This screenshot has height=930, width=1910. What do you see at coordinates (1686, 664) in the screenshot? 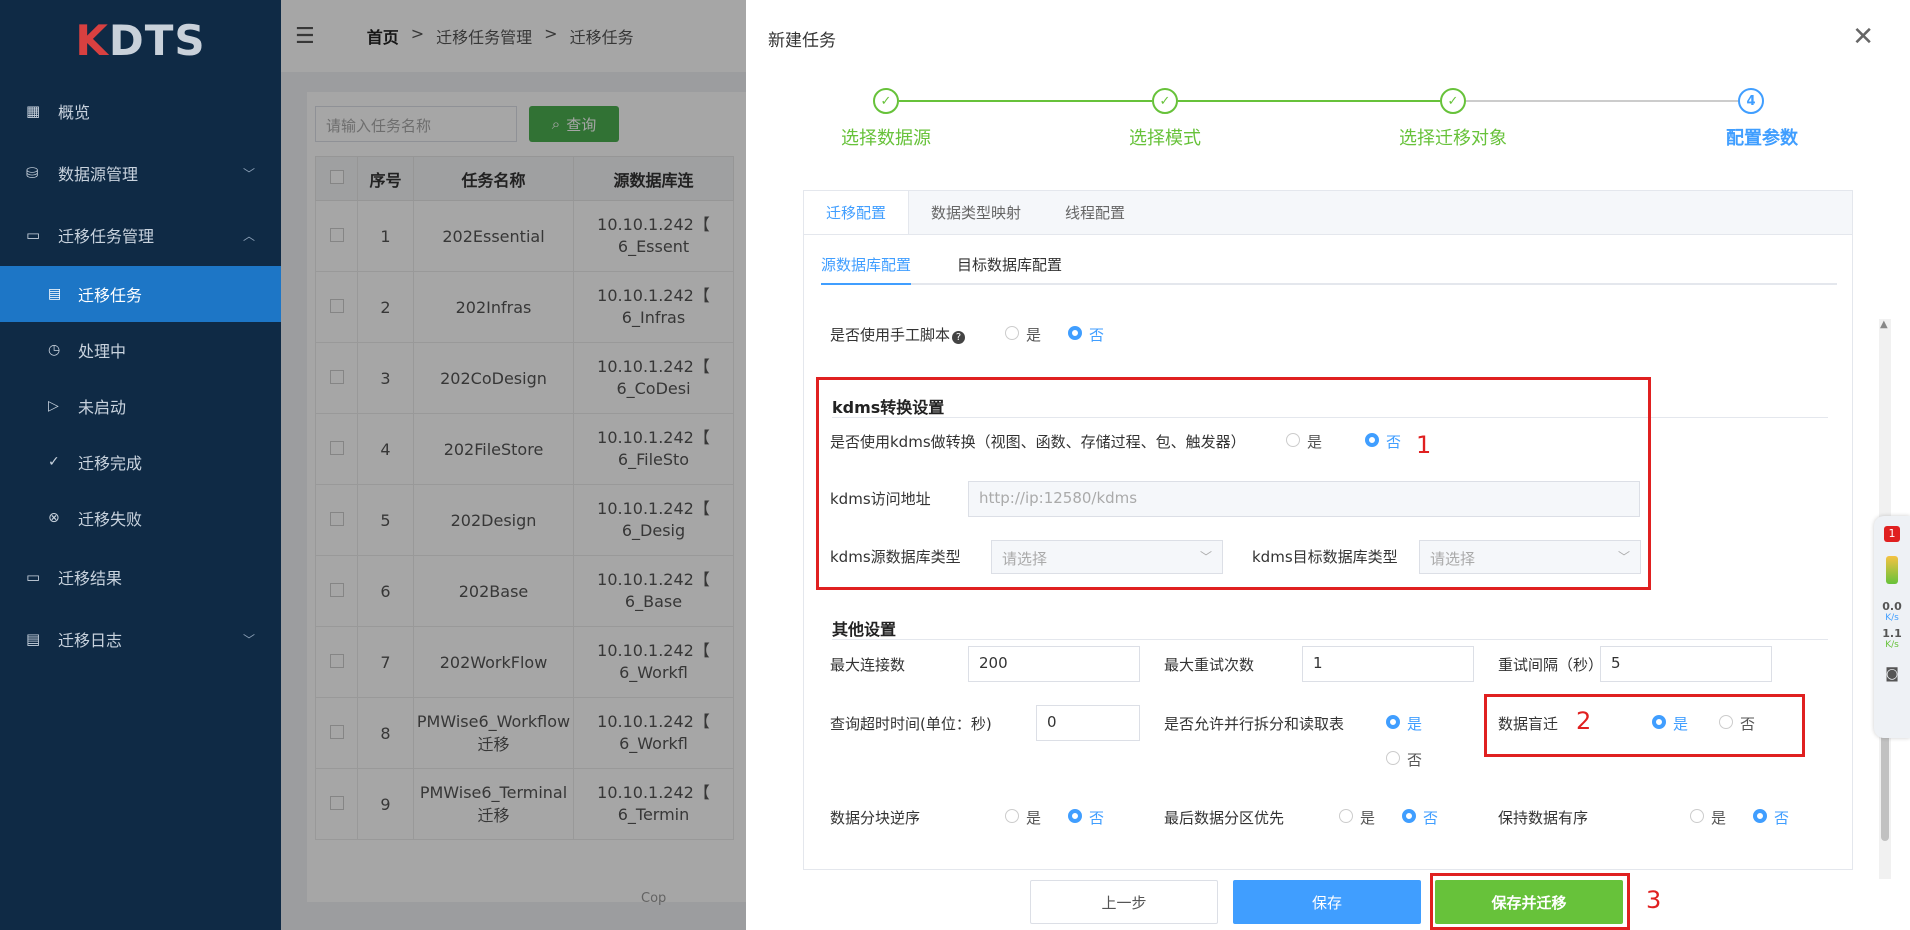
I see `retry-interval-input: 5` at bounding box center [1686, 664].